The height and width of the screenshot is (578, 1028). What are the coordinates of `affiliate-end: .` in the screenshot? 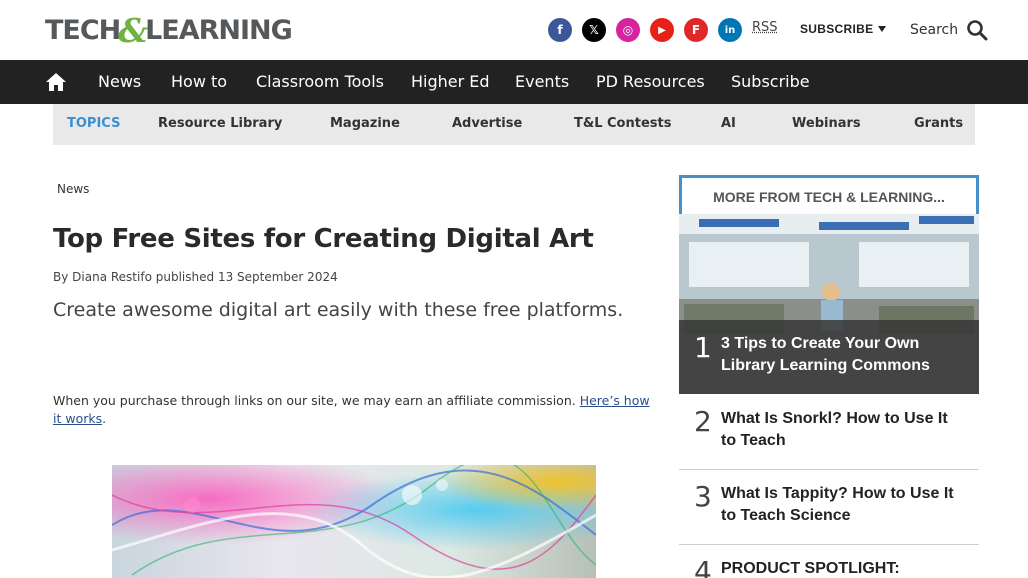 It's located at (104, 418).